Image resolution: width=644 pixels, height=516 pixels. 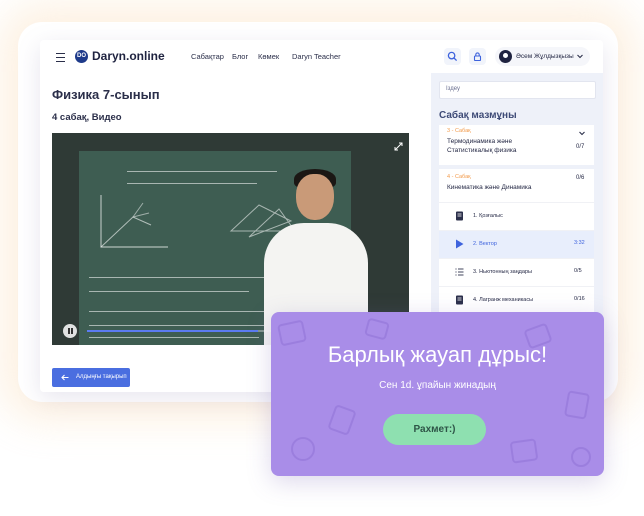 I want to click on section-progress-count: 0/6, so click(x=580, y=178).